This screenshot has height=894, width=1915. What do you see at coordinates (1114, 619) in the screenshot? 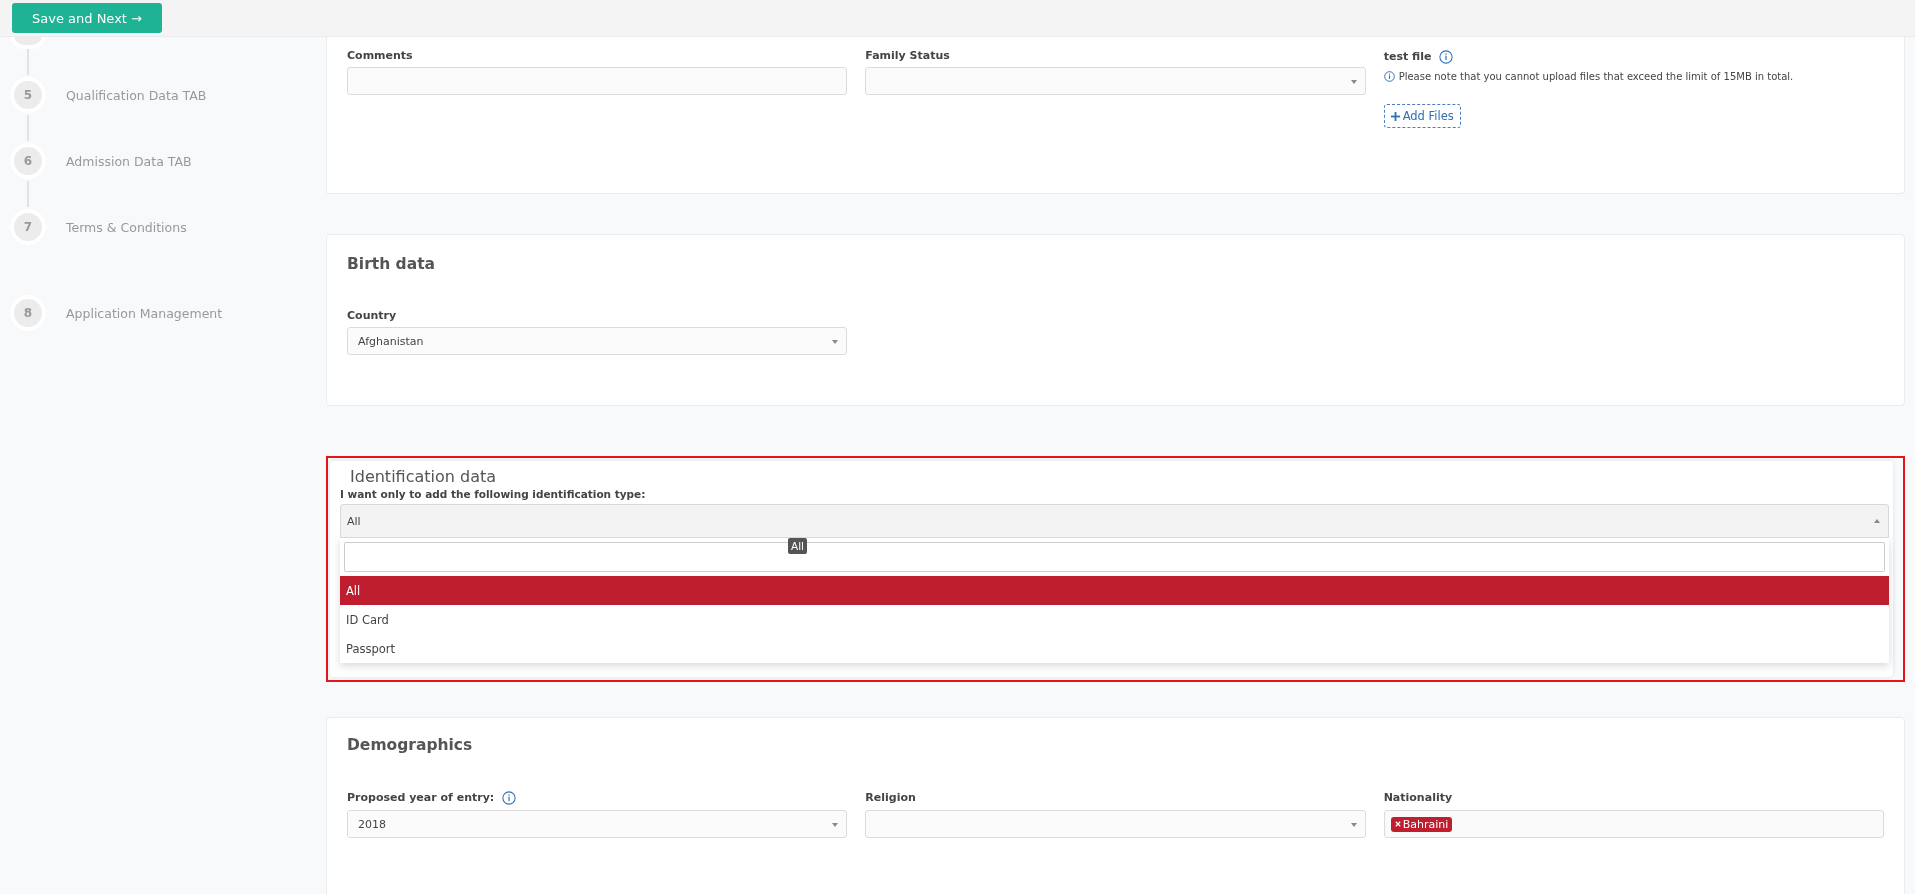
I see `dropdown-option: ID Card` at bounding box center [1114, 619].